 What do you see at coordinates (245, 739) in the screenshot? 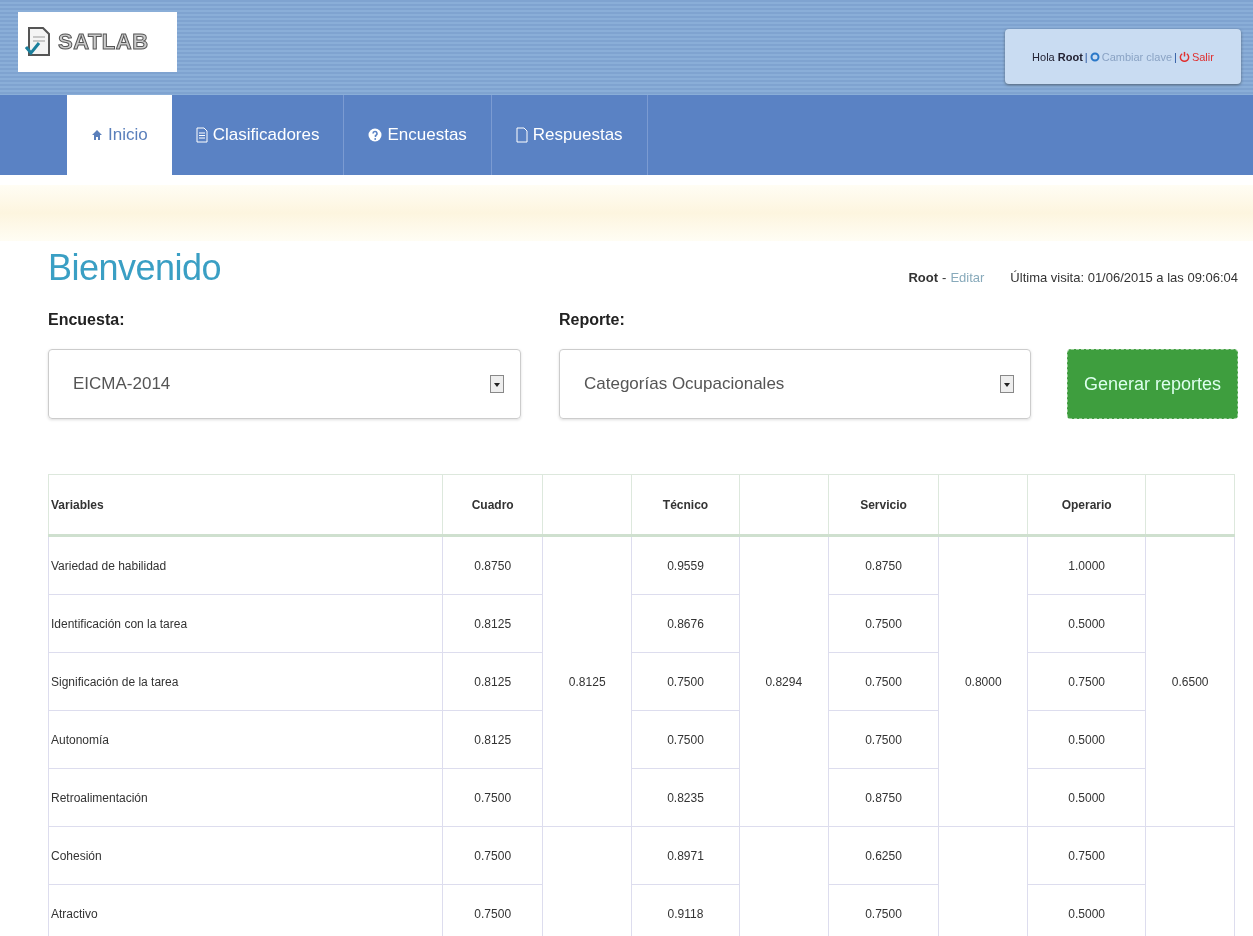
I see `table-cell: Autonomía` at bounding box center [245, 739].